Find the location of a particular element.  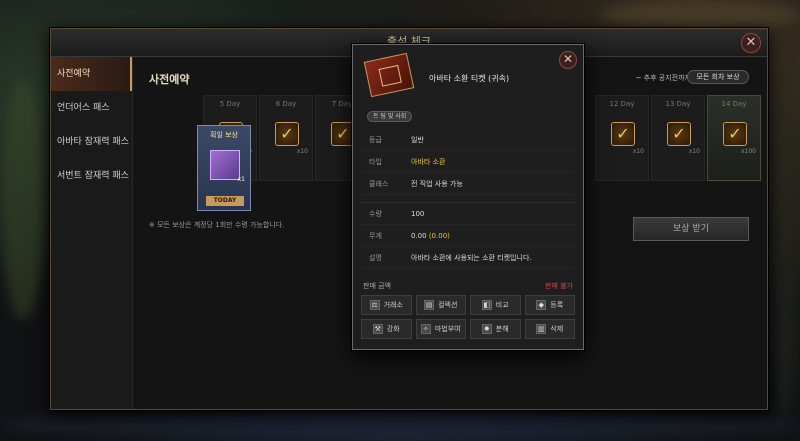

day-qty: x100 is located at coordinates (748, 151).